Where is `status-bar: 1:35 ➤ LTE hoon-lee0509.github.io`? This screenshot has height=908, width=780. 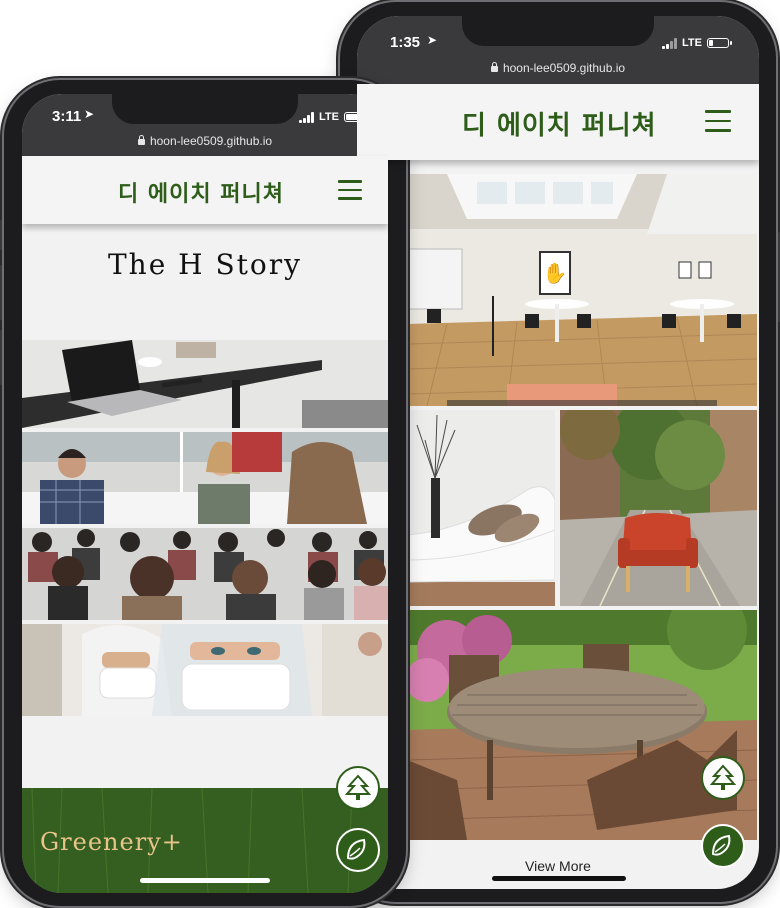 status-bar: 1:35 ➤ LTE hoon-lee0509.github.io is located at coordinates (558, 50).